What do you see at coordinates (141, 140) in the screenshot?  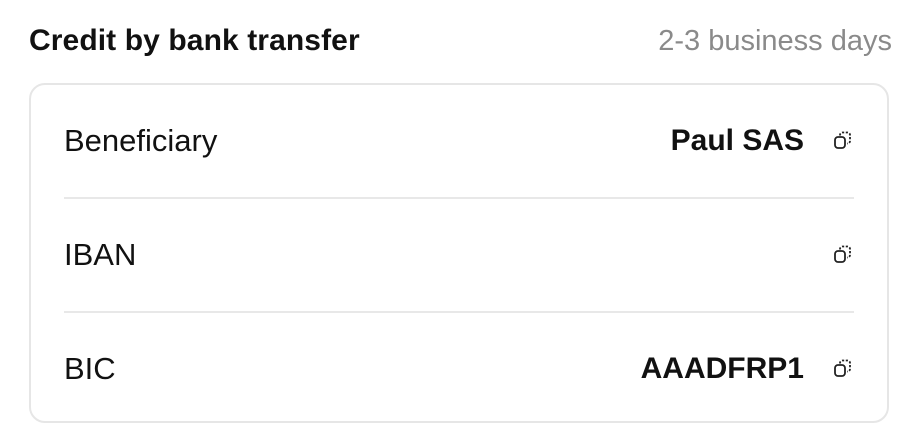 I see `detail-label: Beneficiary` at bounding box center [141, 140].